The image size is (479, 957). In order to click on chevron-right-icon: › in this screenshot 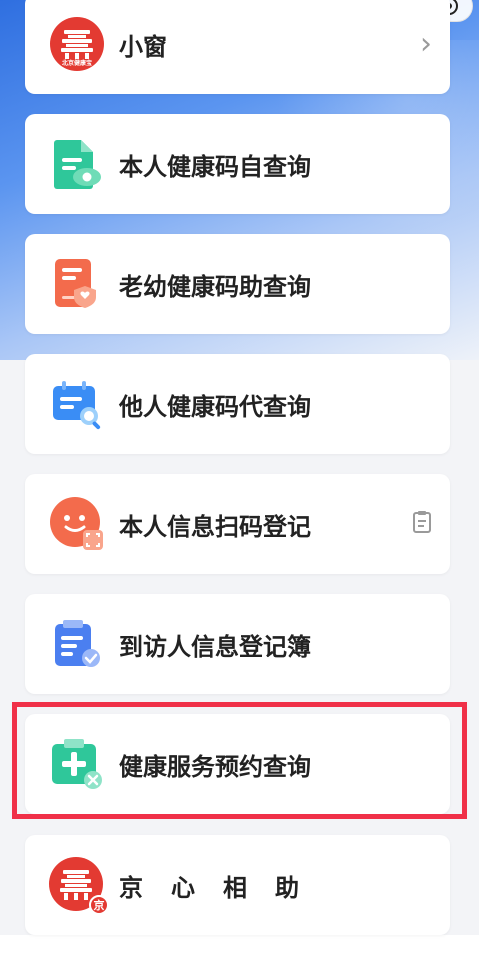, I will do `click(426, 44)`.